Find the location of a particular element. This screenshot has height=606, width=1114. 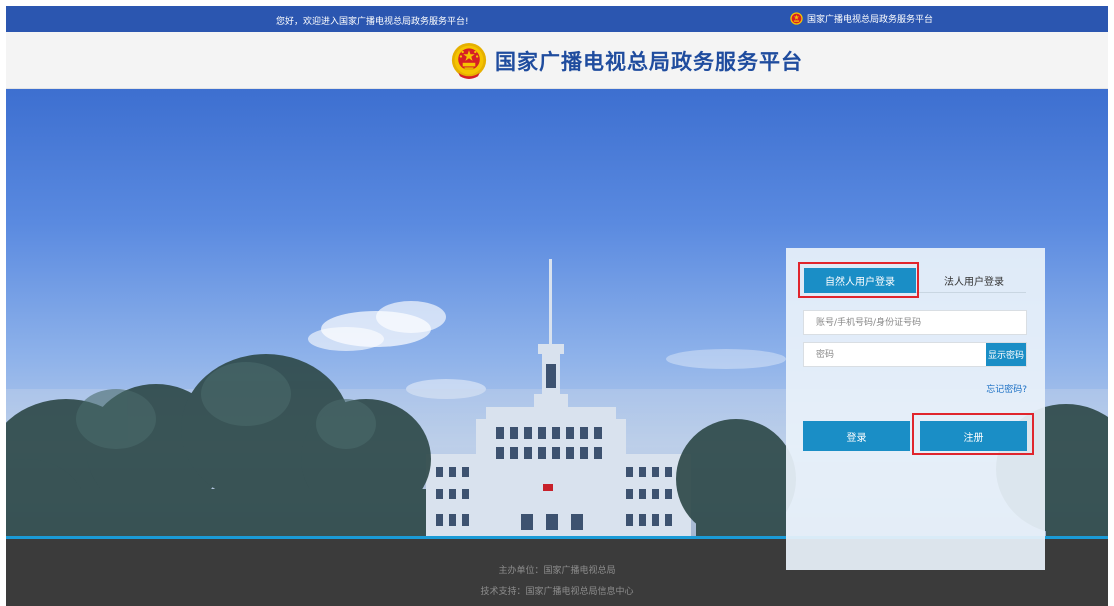

welcome-text: 您好，欢迎进入国家广播电视总局政务服务平台! is located at coordinates (372, 22).